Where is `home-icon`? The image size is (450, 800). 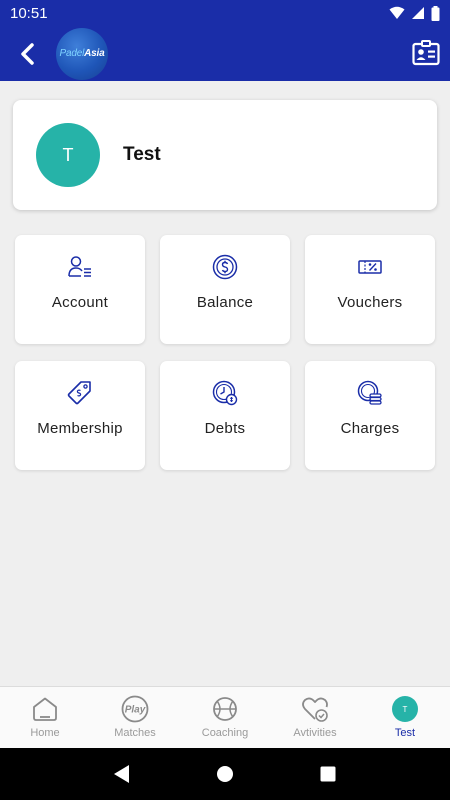 home-icon is located at coordinates (45, 709).